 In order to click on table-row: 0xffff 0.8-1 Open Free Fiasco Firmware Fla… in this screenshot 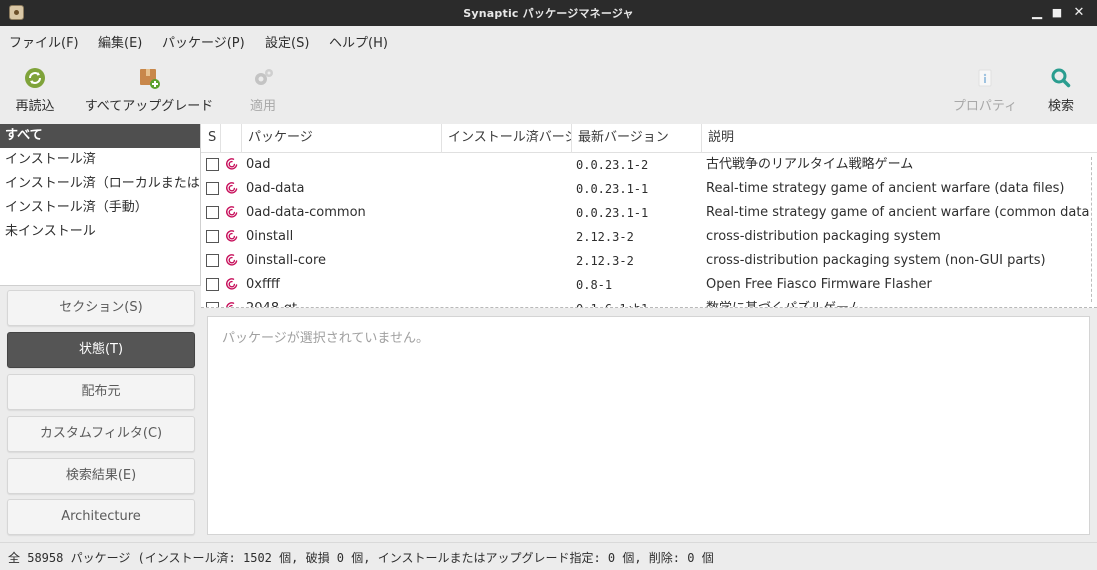, I will do `click(649, 285)`.